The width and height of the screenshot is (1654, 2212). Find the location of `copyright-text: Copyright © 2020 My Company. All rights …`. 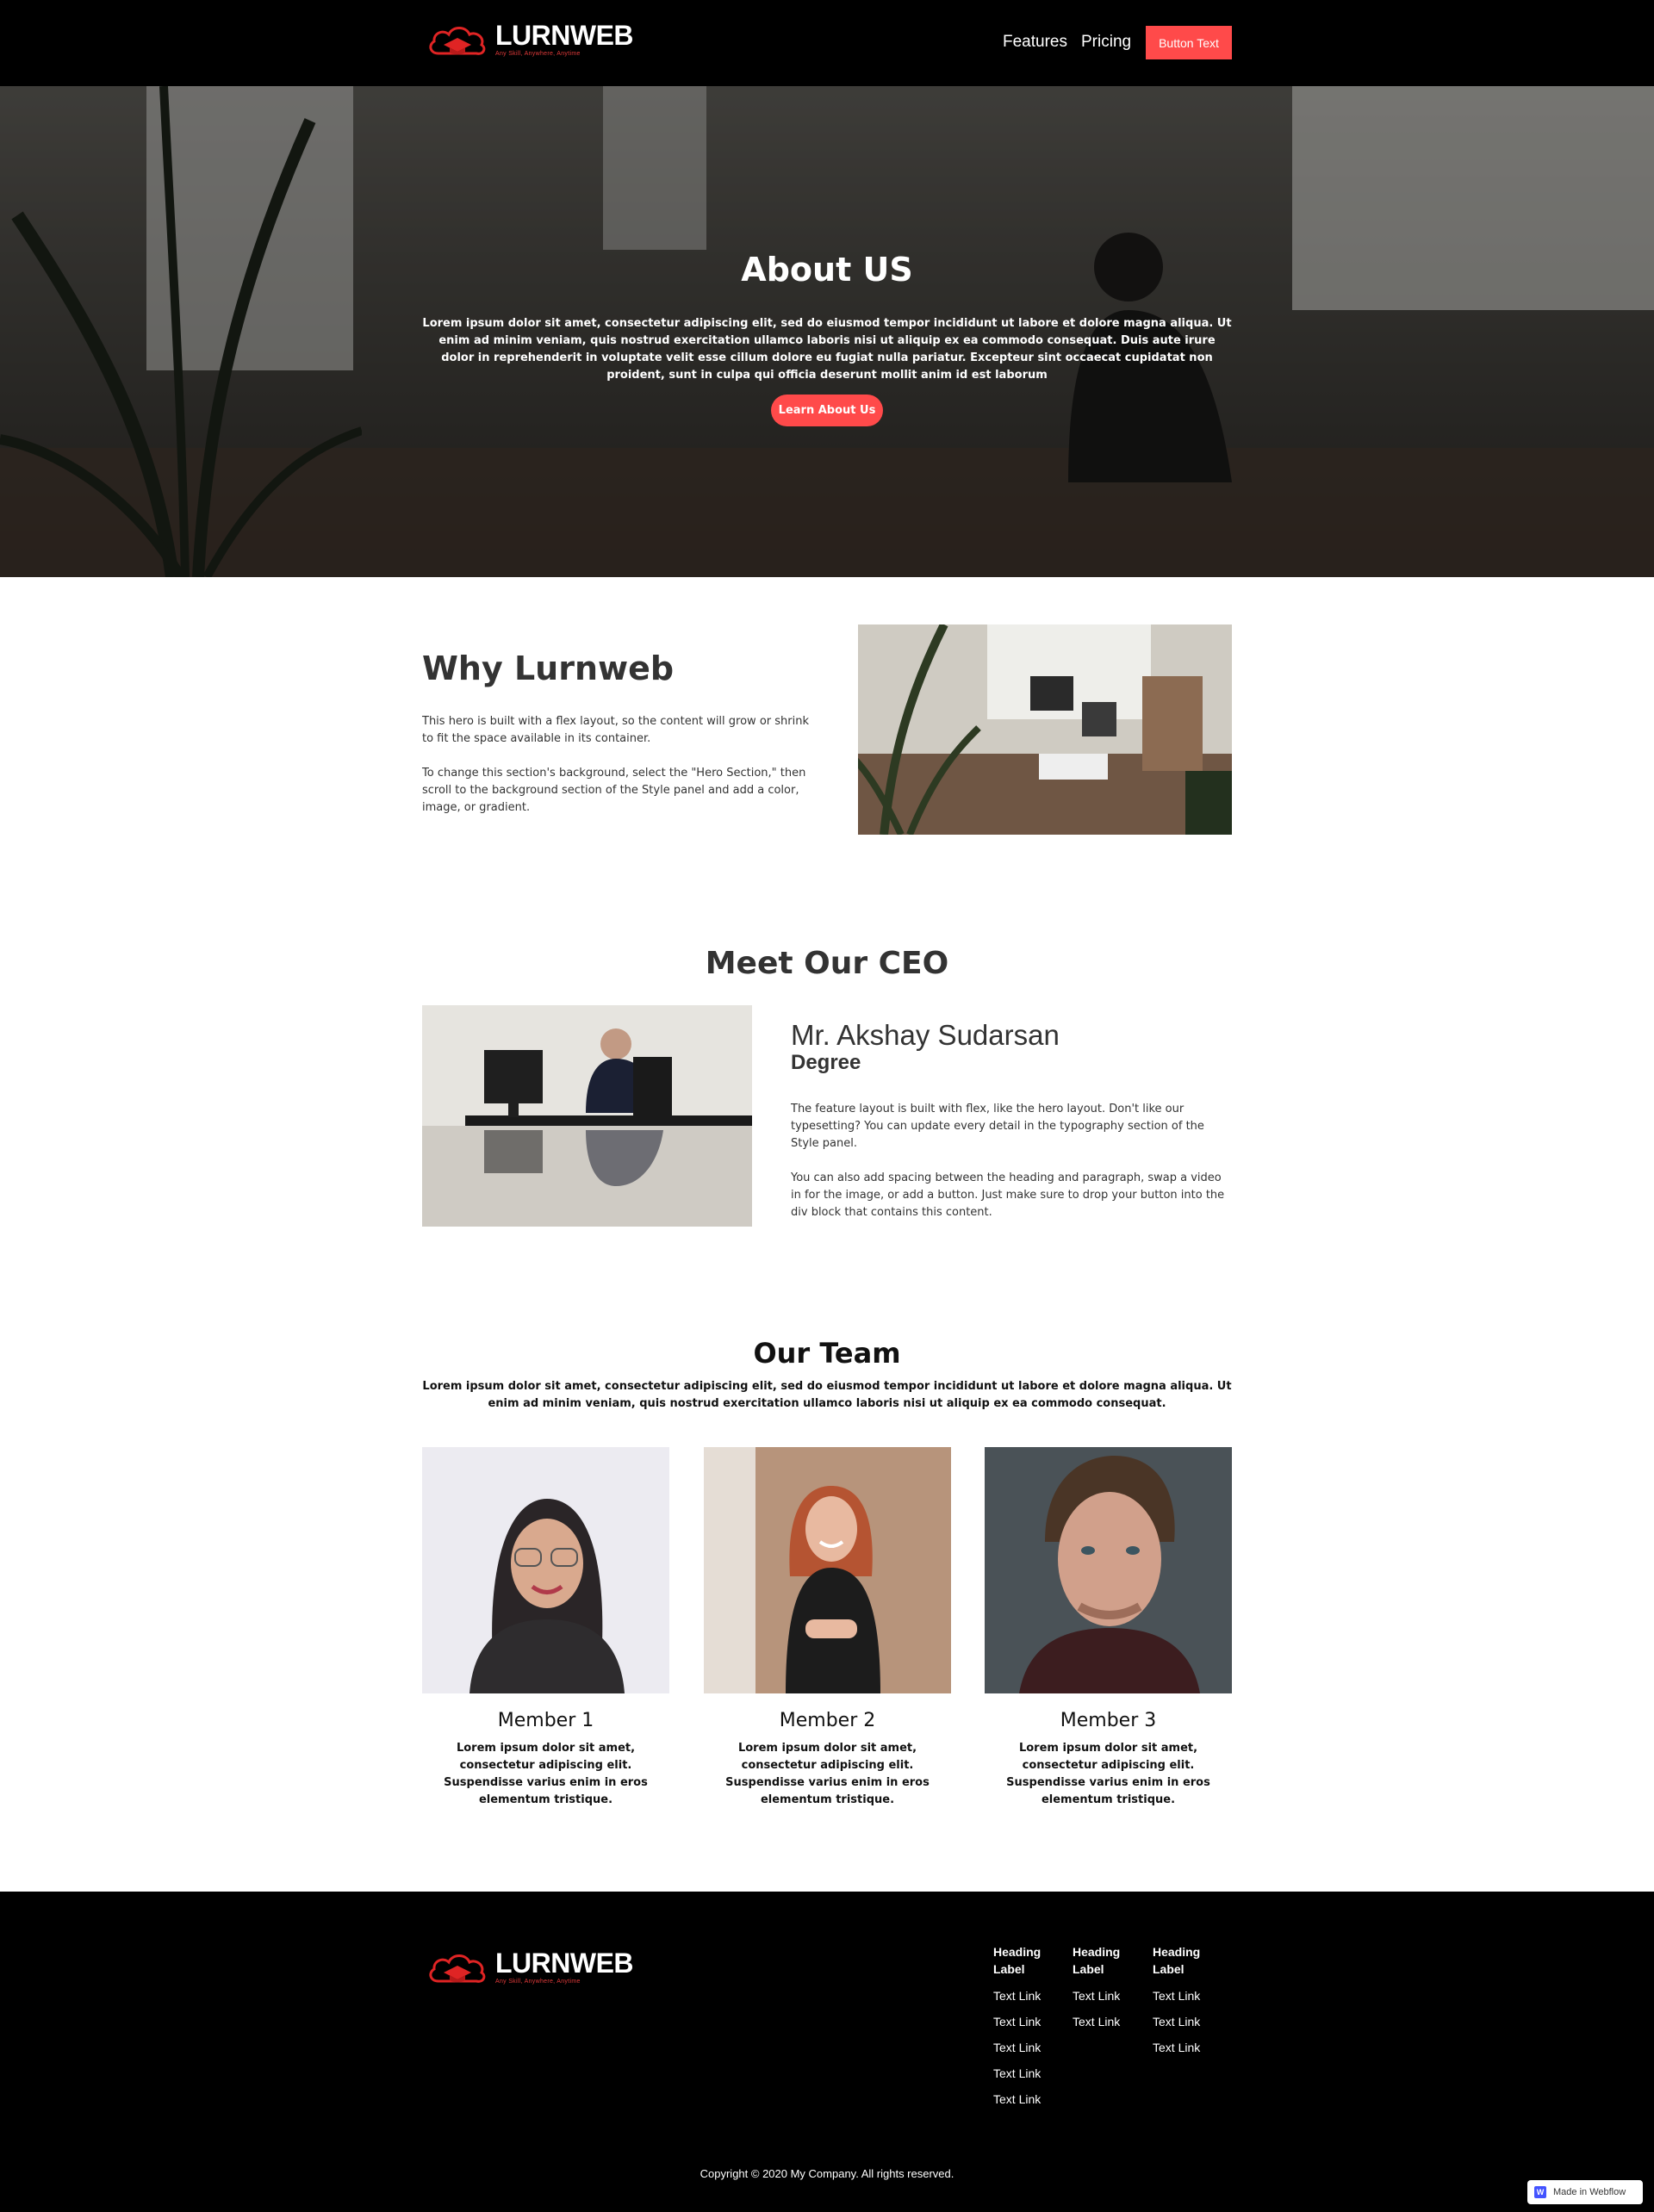

copyright-text: Copyright © 2020 My Company. All rights … is located at coordinates (827, 2173).